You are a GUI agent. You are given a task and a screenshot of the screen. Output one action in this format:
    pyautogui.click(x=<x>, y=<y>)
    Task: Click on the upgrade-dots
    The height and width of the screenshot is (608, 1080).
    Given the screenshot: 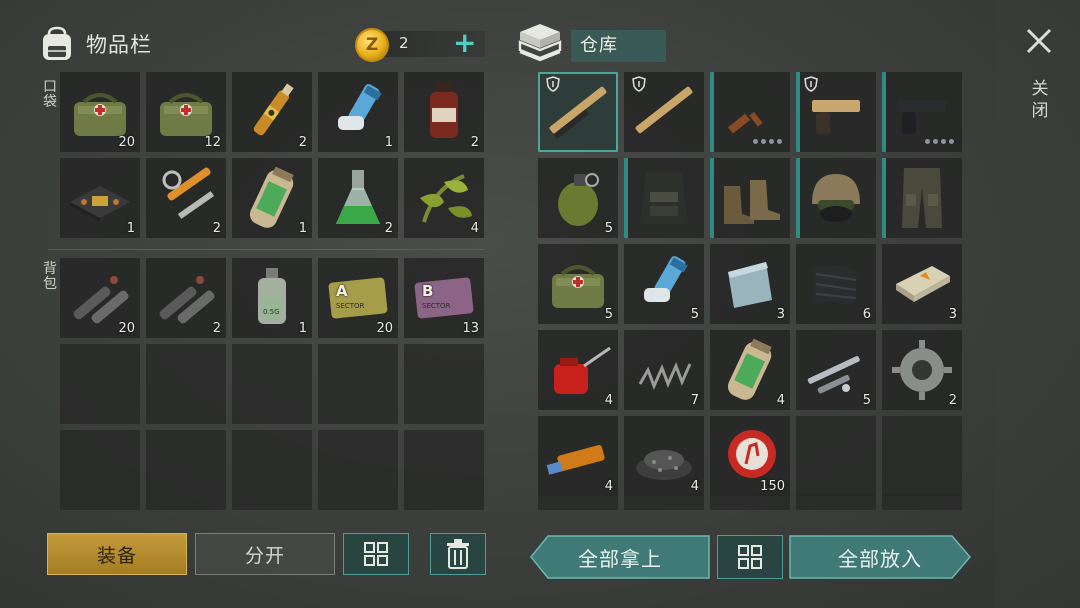 What is the action you would take?
    pyautogui.click(x=939, y=141)
    